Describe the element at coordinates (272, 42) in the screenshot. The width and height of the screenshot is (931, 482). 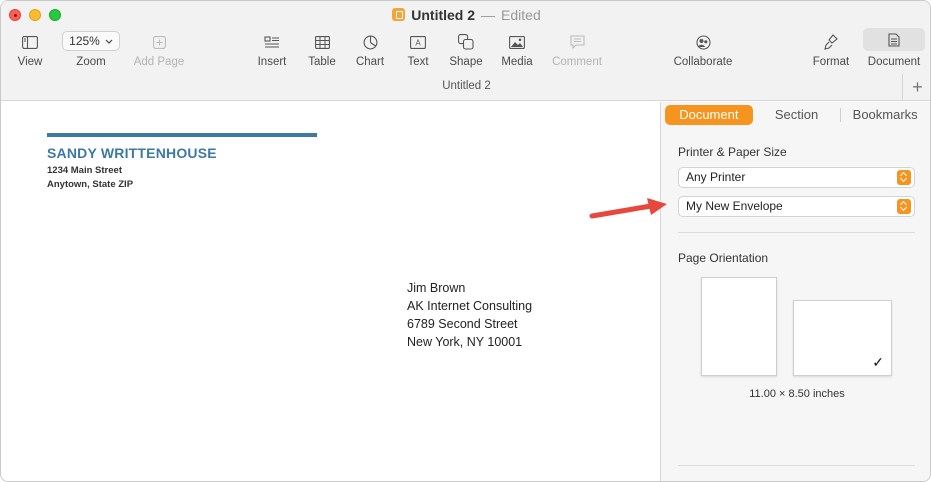
I see `insert-icon` at that location.